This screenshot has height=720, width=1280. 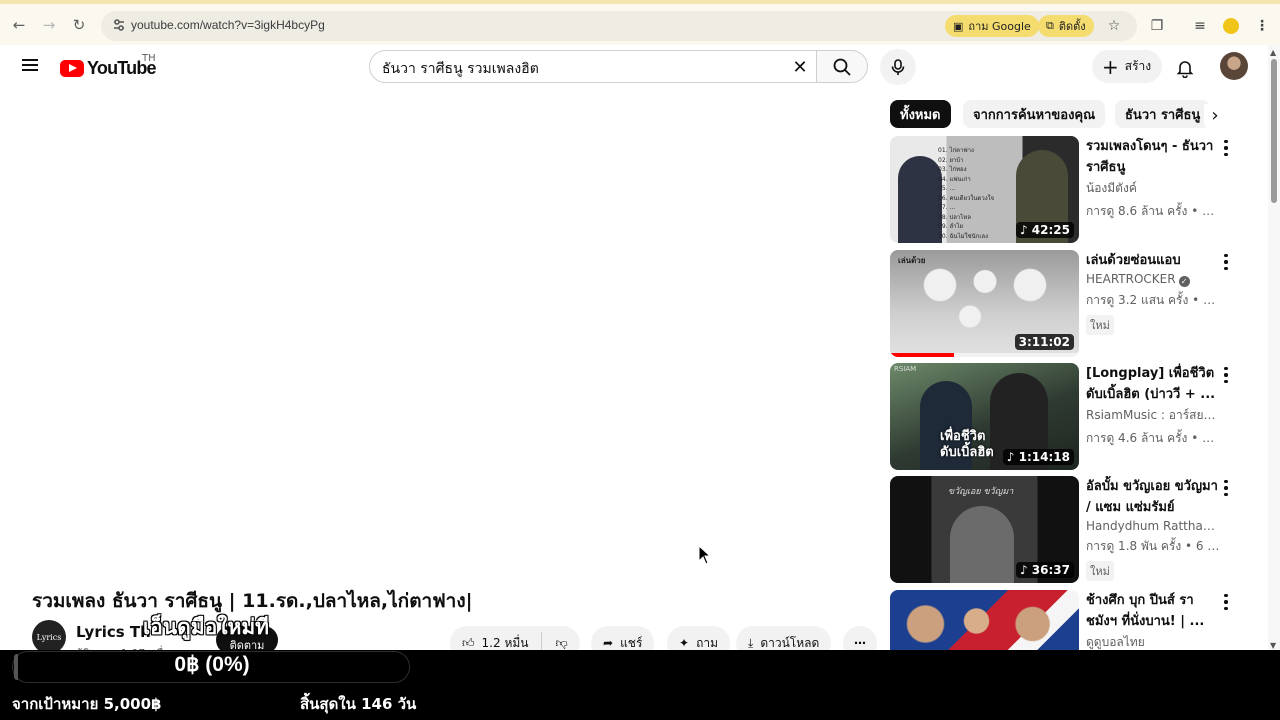 I want to click on channel-name: HEARTROCKER, so click(x=1131, y=279).